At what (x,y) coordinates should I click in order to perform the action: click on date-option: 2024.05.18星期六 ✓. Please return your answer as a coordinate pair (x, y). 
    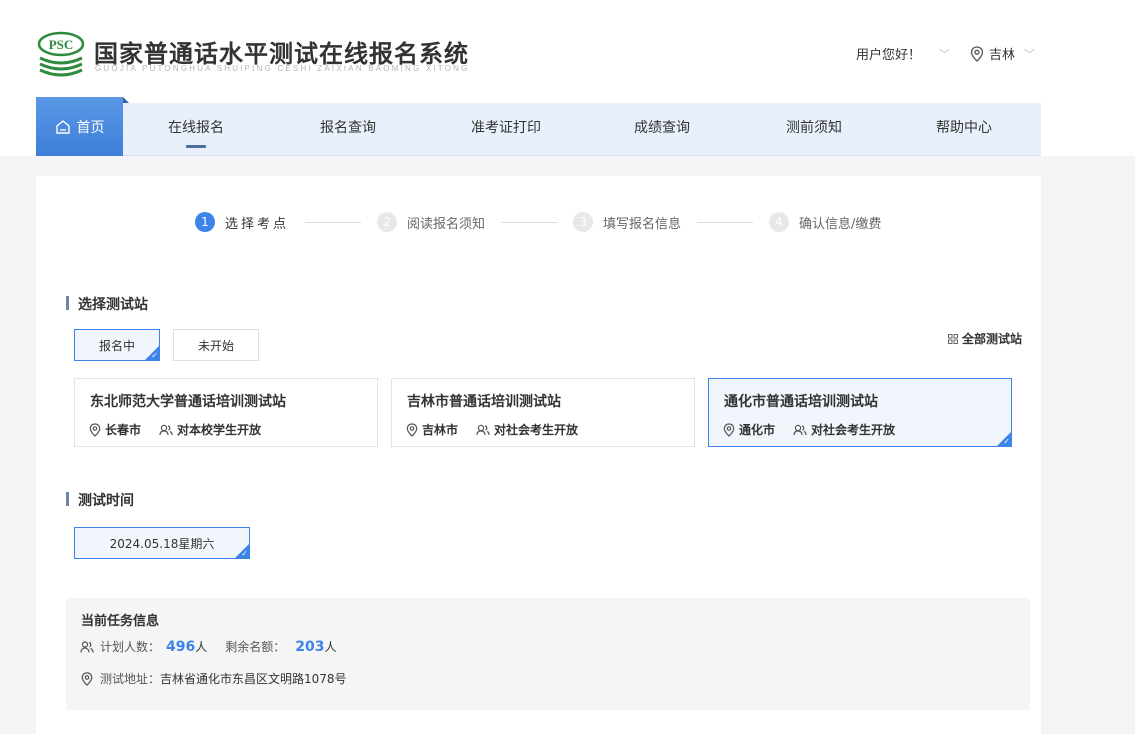
    Looking at the image, I should click on (162, 543).